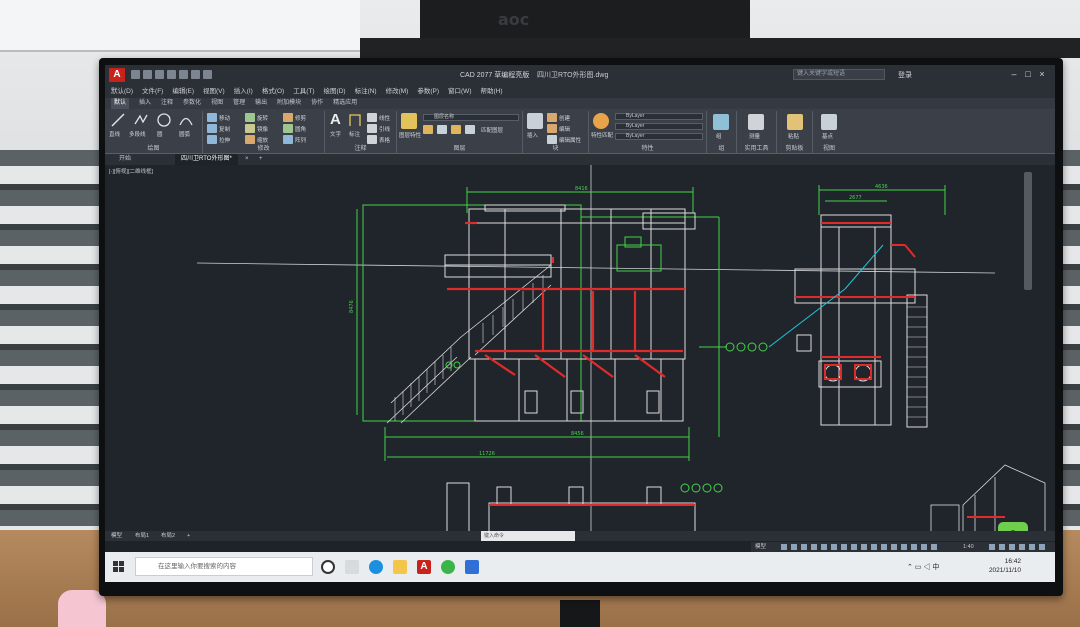 This screenshot has width=1080, height=627. Describe the element at coordinates (135, 74) in the screenshot. I see `new-icon` at that location.